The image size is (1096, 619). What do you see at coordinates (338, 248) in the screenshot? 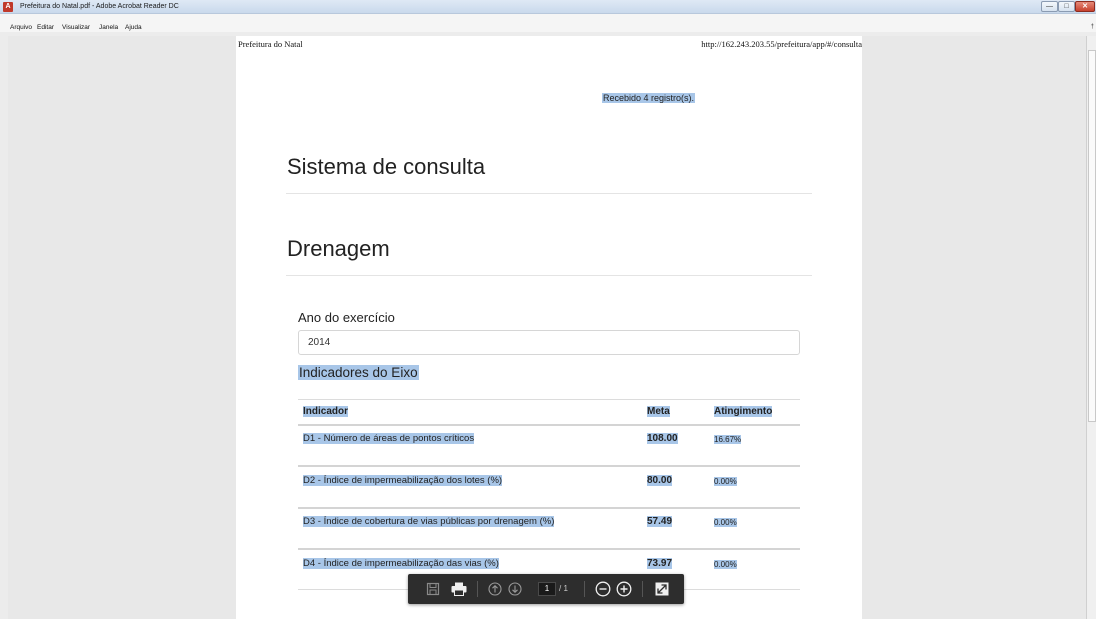
I see `section-title: Drenagem` at bounding box center [338, 248].